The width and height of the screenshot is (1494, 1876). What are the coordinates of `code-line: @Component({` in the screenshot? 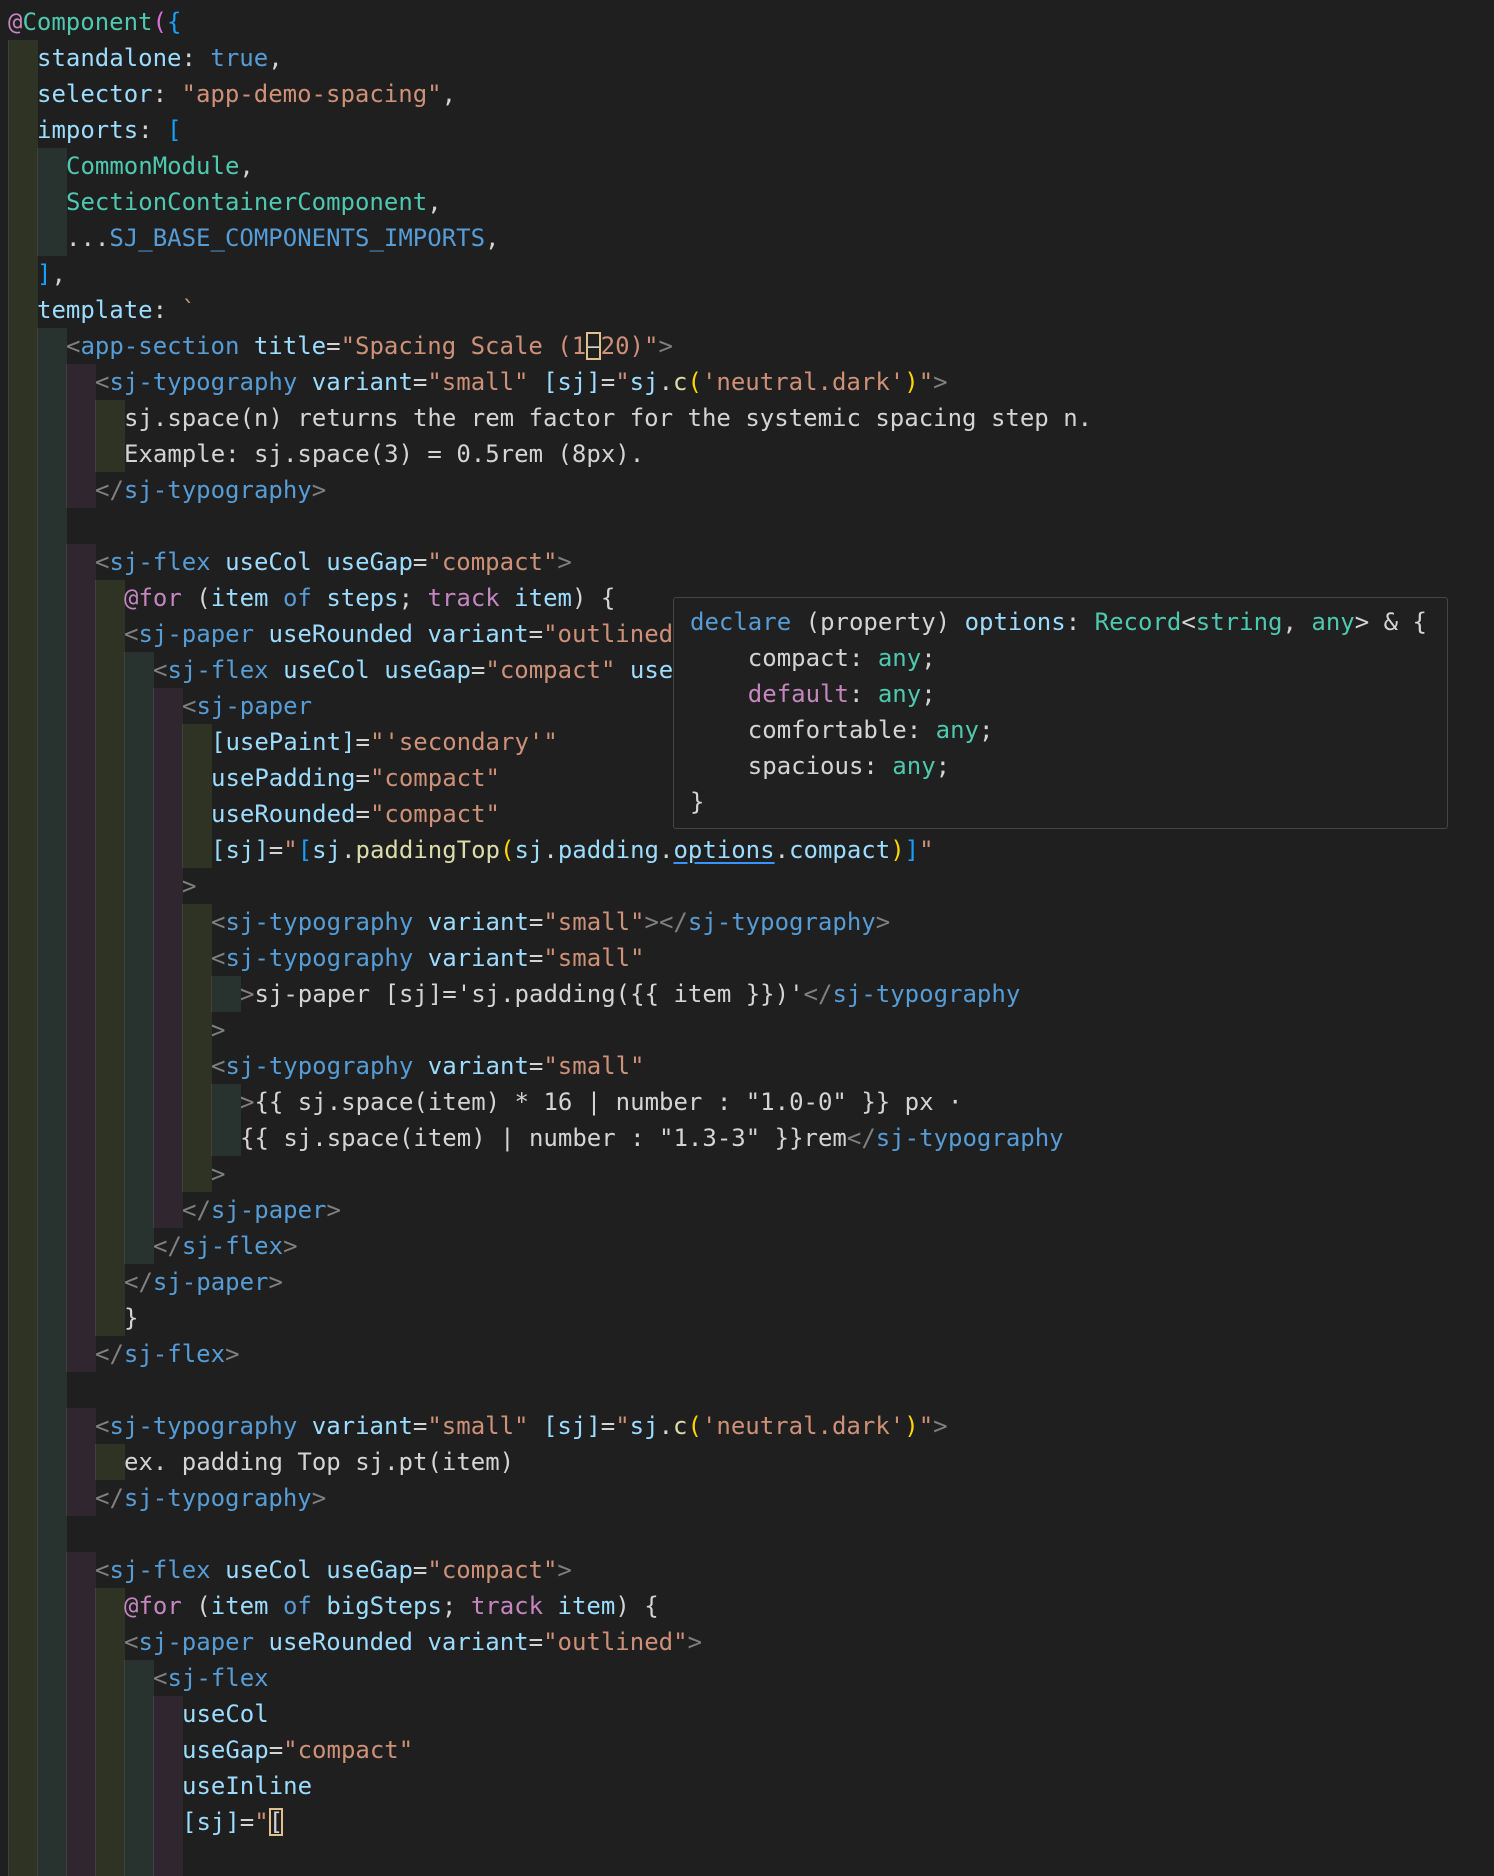 It's located at (747, 22).